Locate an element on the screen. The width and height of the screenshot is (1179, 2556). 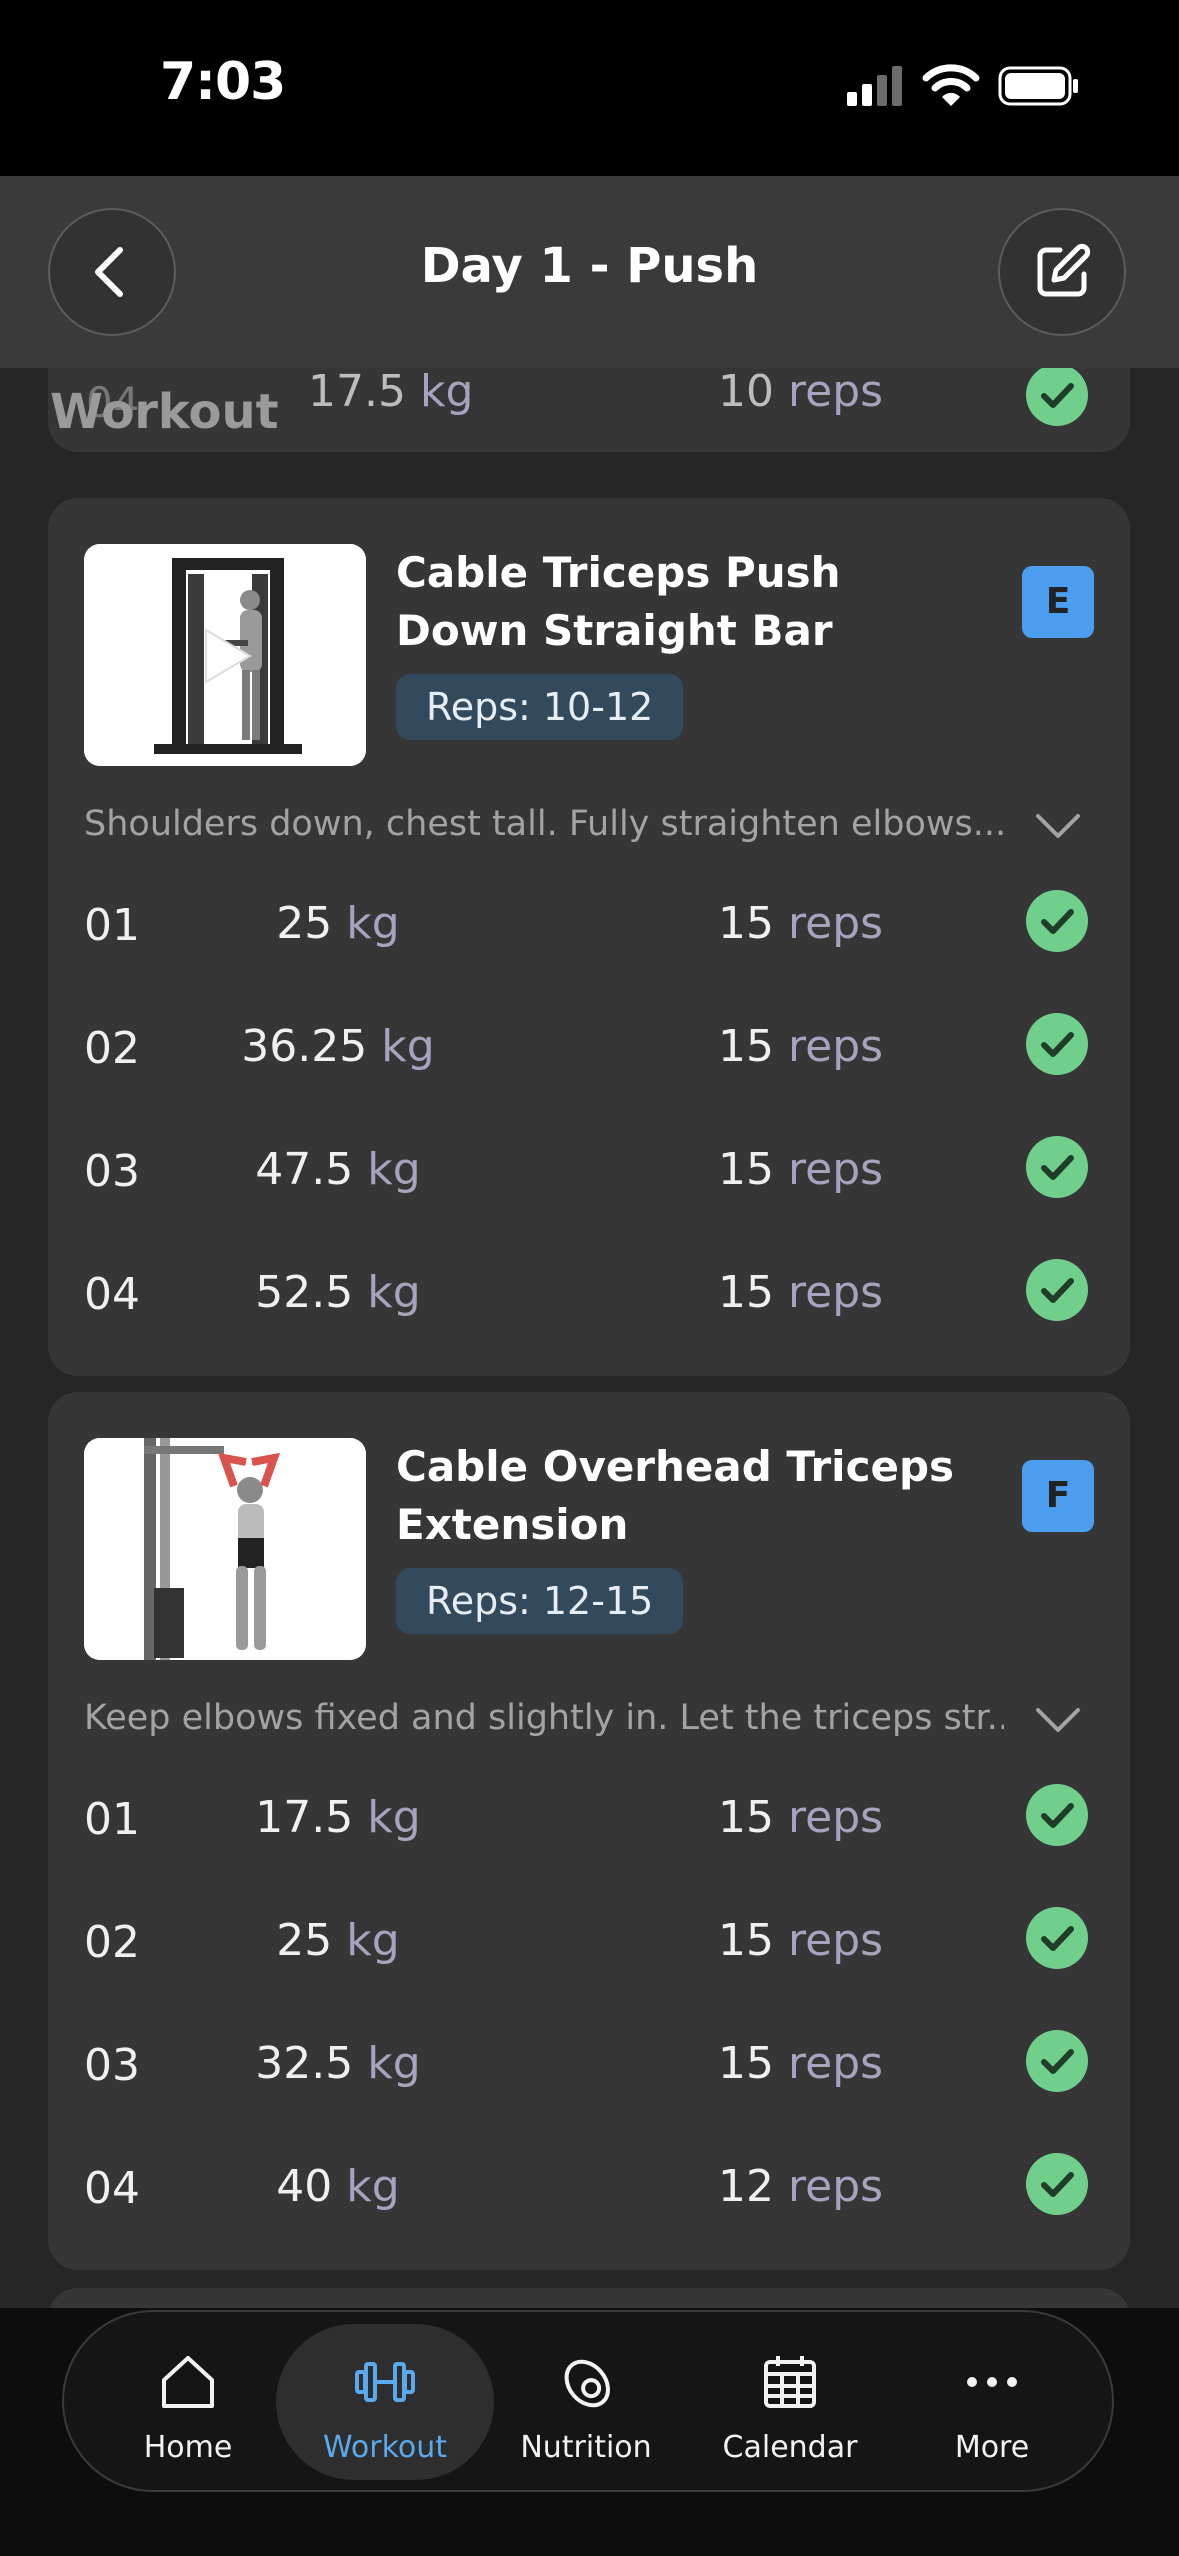
set-row: 03 32.5 kg 15 reps is located at coordinates (589, 2063).